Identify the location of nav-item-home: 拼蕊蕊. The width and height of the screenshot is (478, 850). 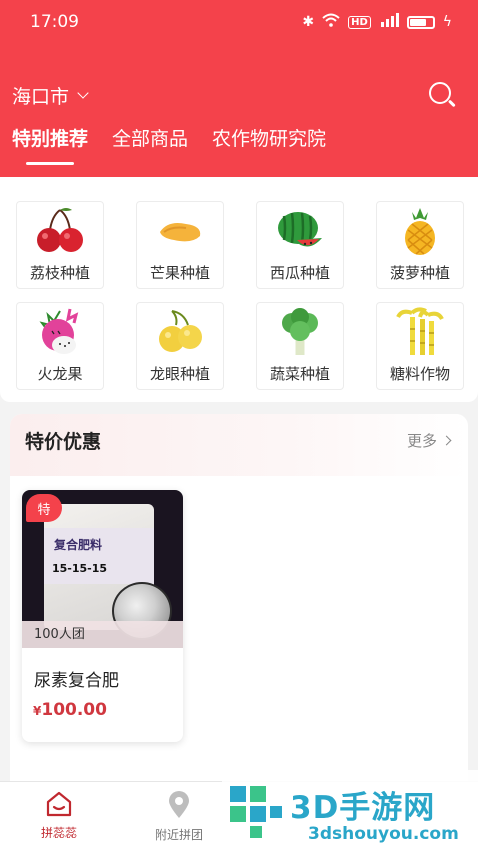
(59, 815).